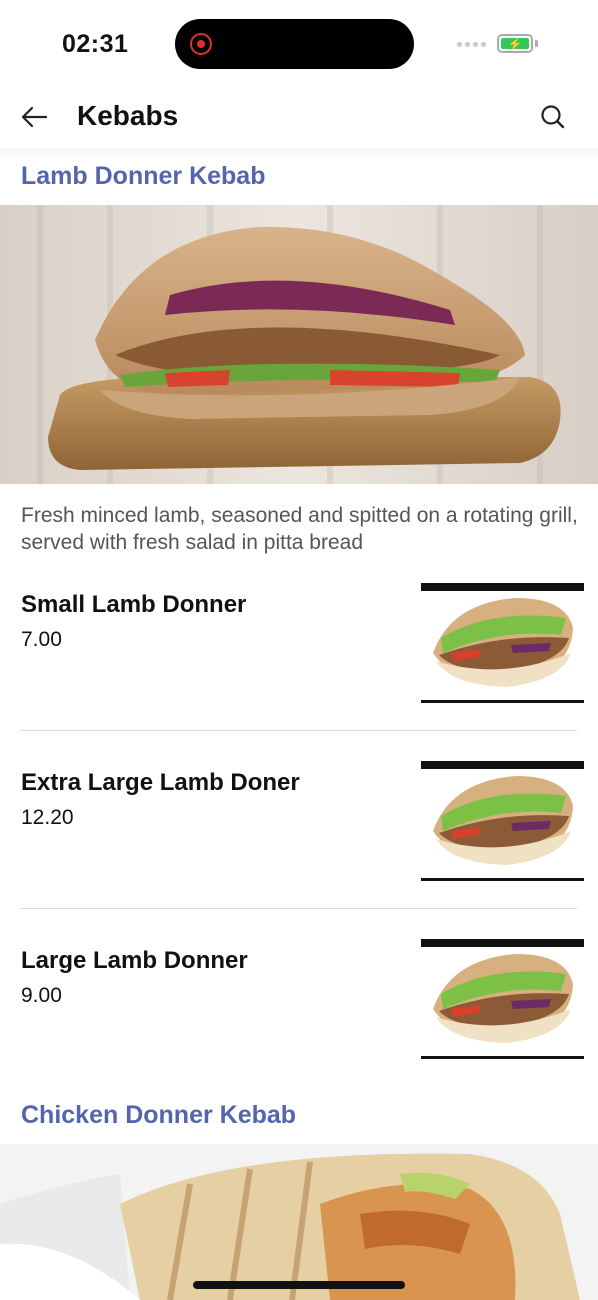 This screenshot has height=1300, width=598. I want to click on back-arrow-icon, so click(34, 117).